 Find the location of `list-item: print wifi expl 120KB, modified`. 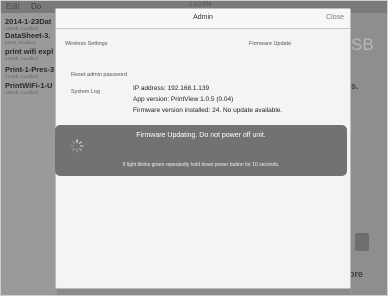

list-item: print wifi expl 120KB, modified is located at coordinates (30, 54).